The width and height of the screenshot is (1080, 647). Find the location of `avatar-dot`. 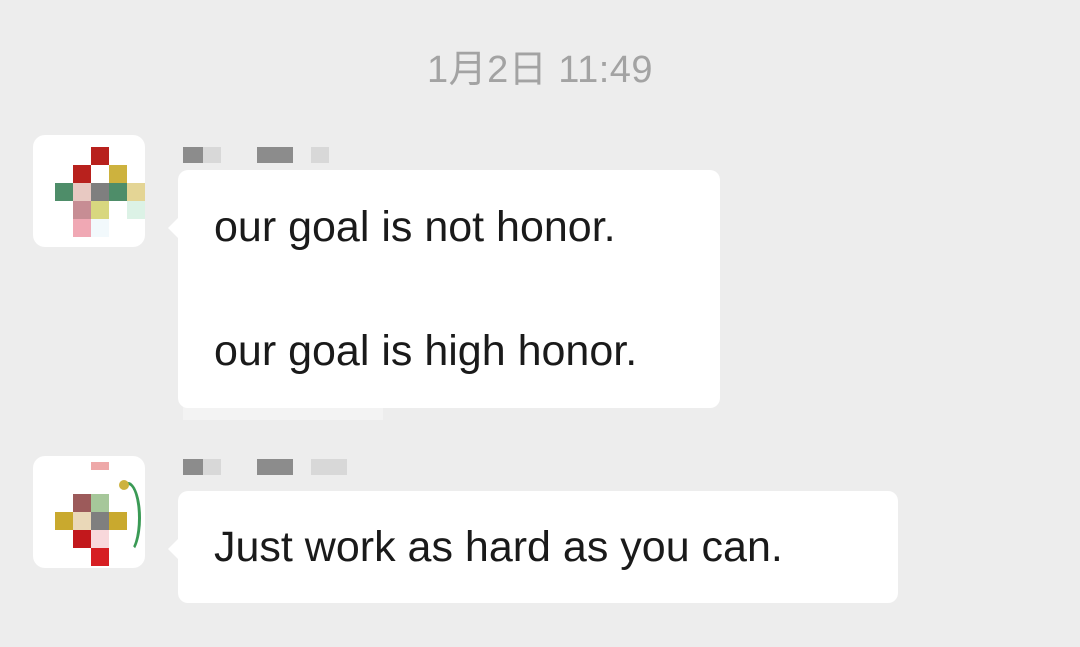

avatar-dot is located at coordinates (124, 485).